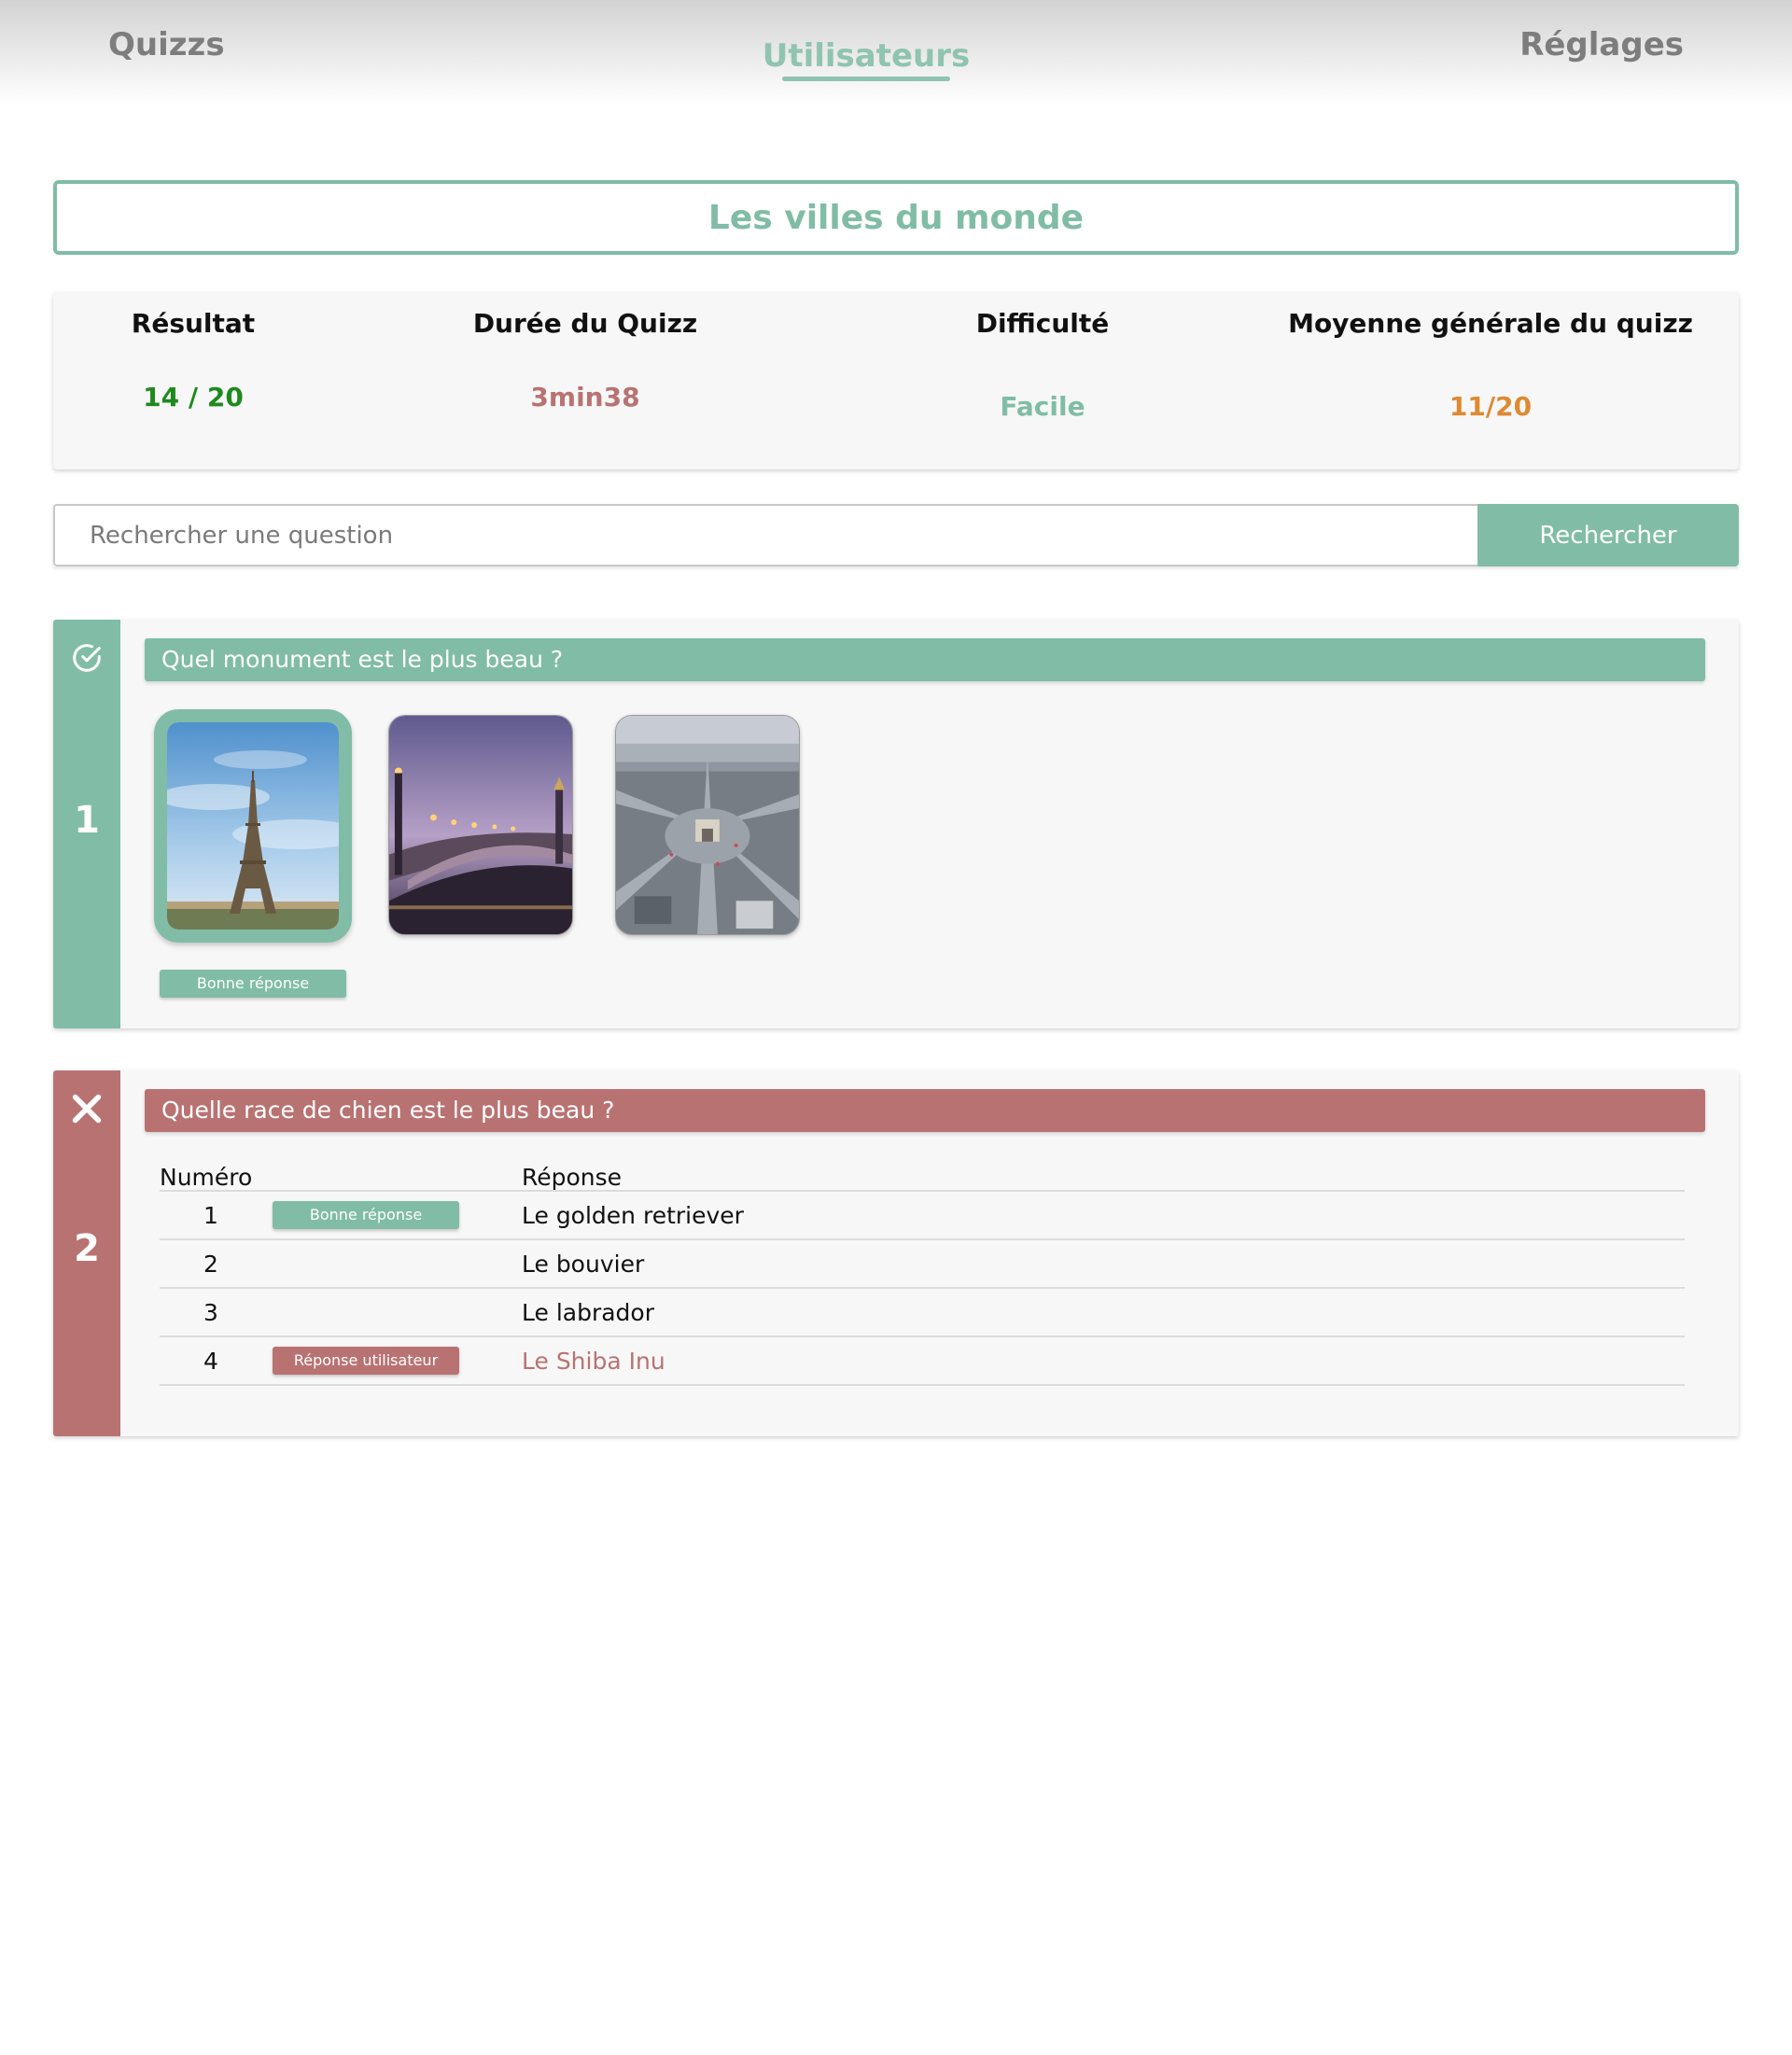 The image size is (1792, 2055). I want to click on table-row: 1 Bonne réponse Le golden retriever, so click(922, 1216).